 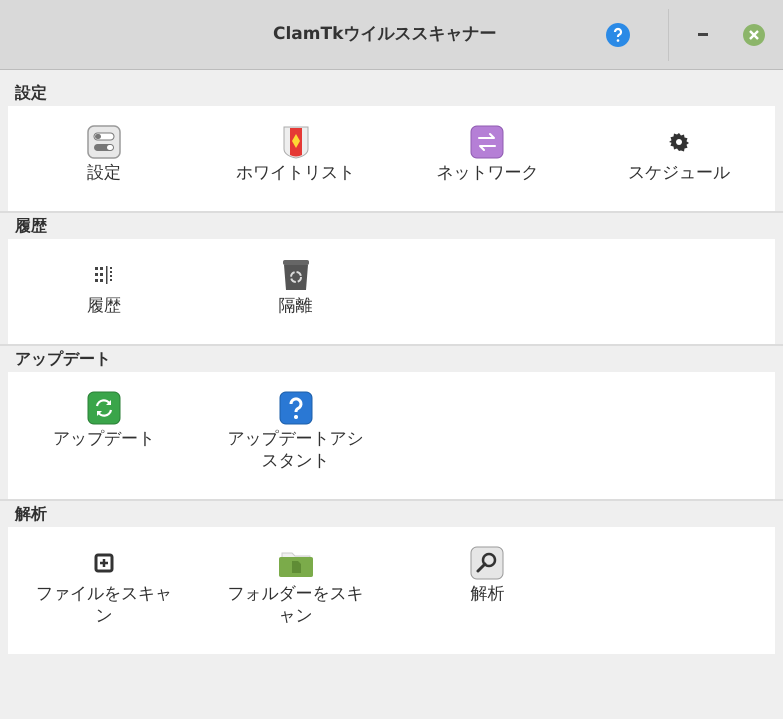 What do you see at coordinates (296, 586) in the screenshot?
I see `tool-item: フォルダーをスキャン` at bounding box center [296, 586].